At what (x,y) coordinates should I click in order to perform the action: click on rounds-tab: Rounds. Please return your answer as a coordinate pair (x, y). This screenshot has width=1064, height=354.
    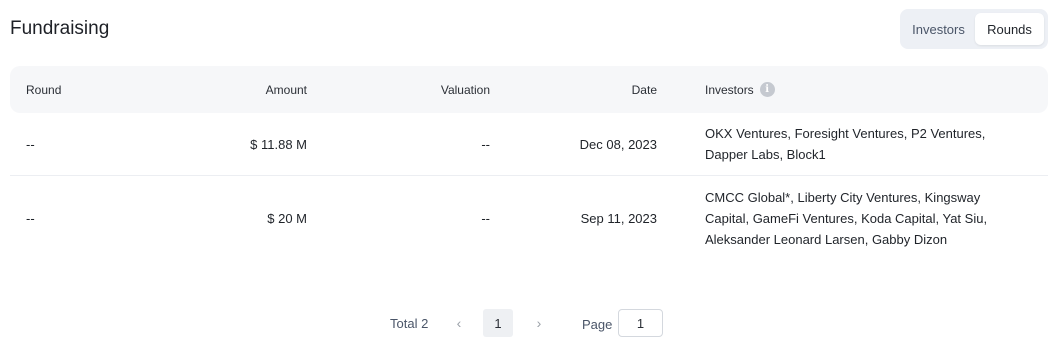
    Looking at the image, I should click on (1009, 29).